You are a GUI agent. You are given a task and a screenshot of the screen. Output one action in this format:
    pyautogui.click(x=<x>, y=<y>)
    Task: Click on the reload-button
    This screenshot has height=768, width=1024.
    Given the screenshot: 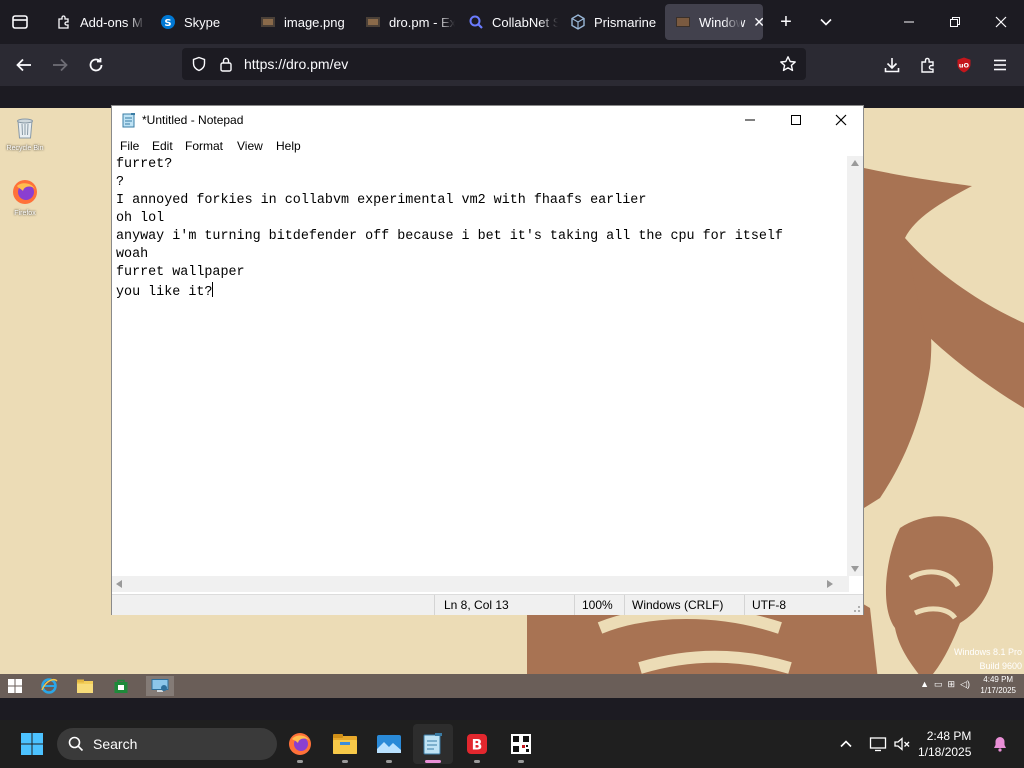 What is the action you would take?
    pyautogui.click(x=96, y=65)
    